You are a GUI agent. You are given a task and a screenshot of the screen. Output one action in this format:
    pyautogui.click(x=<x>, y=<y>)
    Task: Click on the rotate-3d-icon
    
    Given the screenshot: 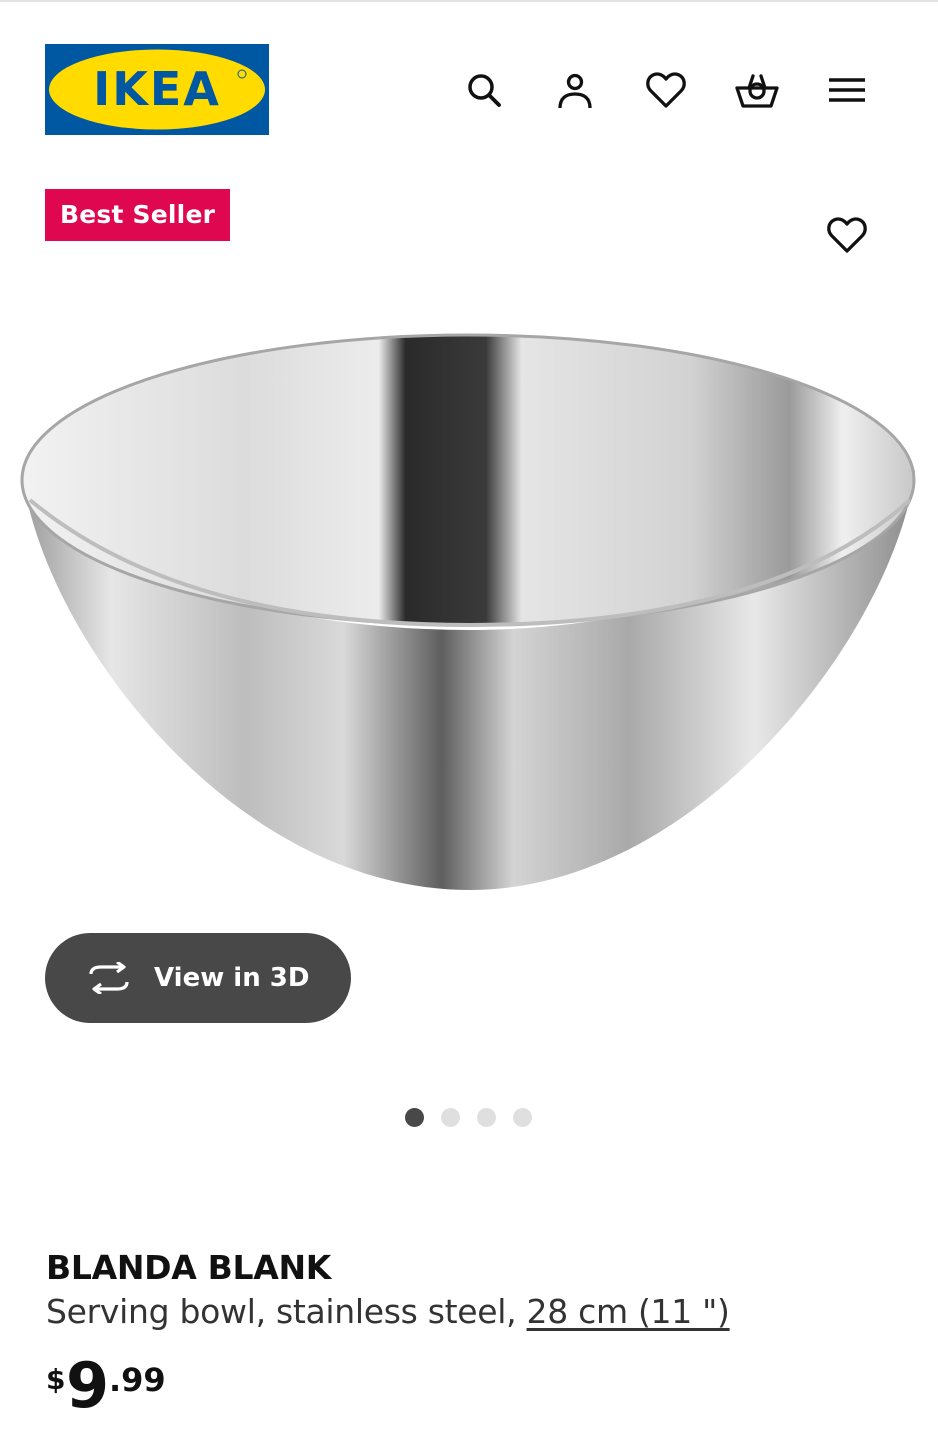 What is the action you would take?
    pyautogui.click(x=109, y=978)
    